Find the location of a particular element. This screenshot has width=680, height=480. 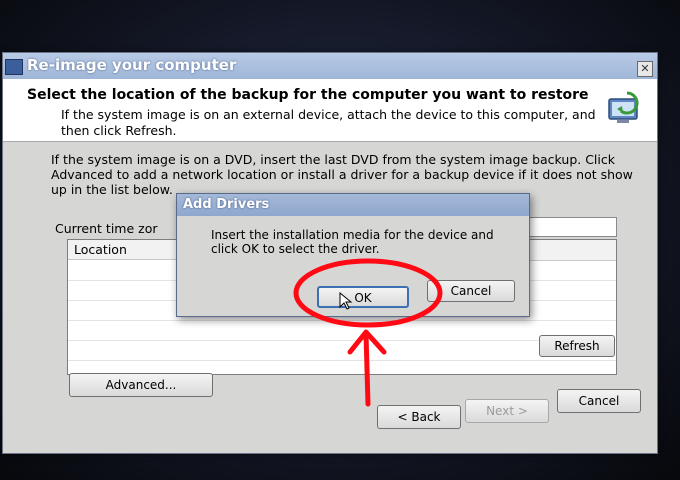

backup-restore-icon is located at coordinates (623, 107).